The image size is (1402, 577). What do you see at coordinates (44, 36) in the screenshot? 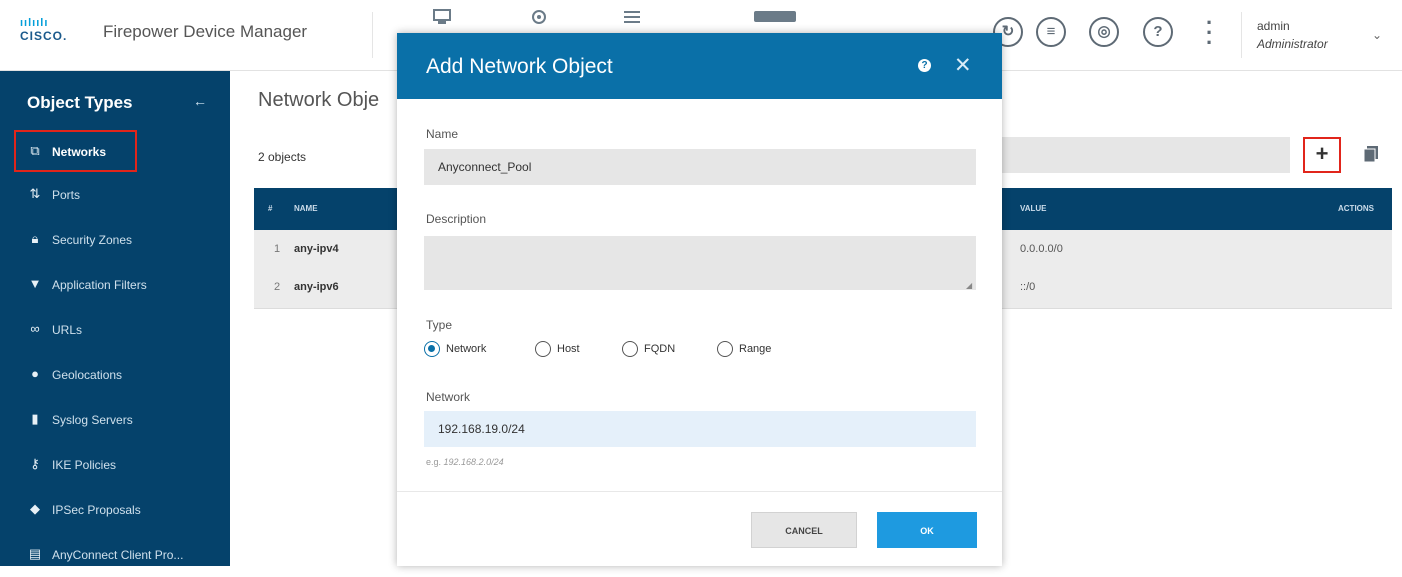
I see `cisco-logo-word: CISCO.` at bounding box center [44, 36].